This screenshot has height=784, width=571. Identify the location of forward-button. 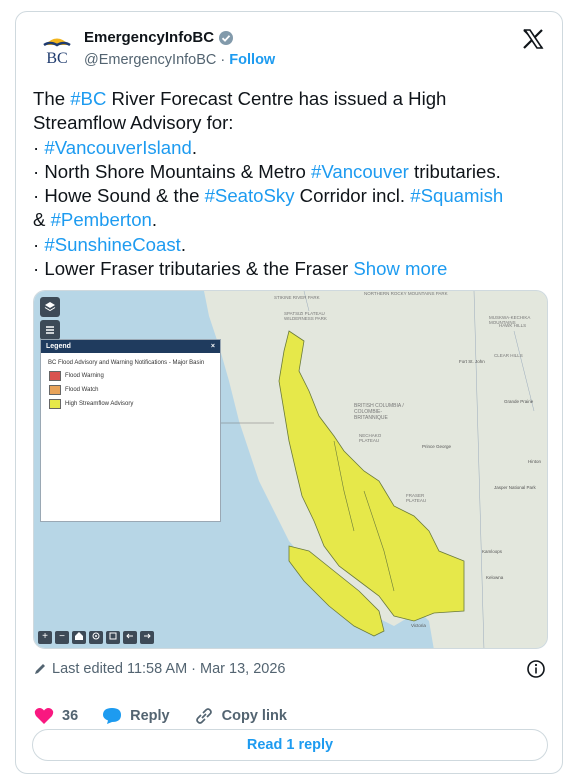
(147, 637).